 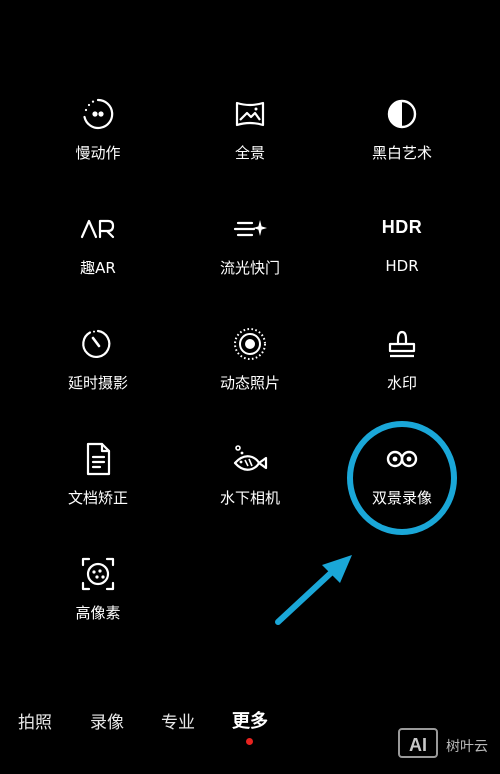 I want to click on mode-label: 黑白艺术, so click(x=401, y=153).